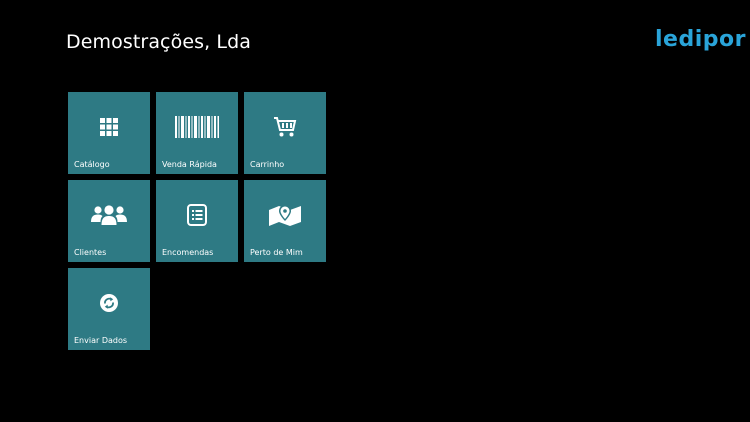 The width and height of the screenshot is (750, 422). What do you see at coordinates (90, 252) in the screenshot?
I see `tile-label: Clientes` at bounding box center [90, 252].